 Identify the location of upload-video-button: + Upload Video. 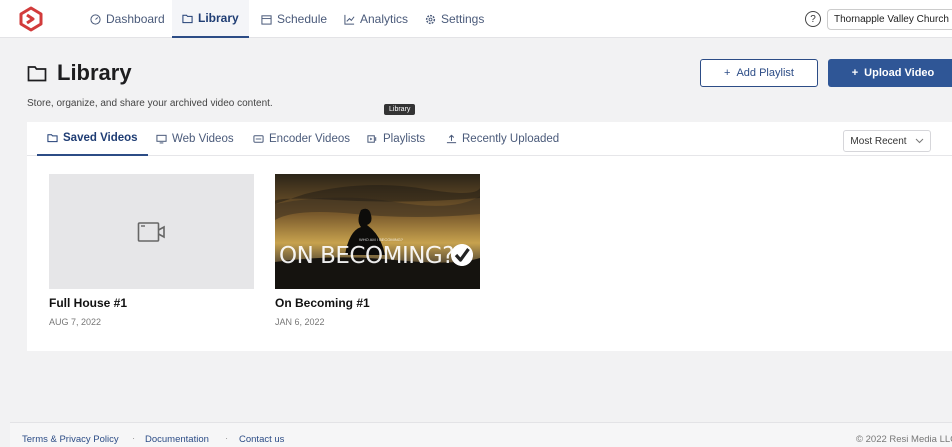
(890, 73).